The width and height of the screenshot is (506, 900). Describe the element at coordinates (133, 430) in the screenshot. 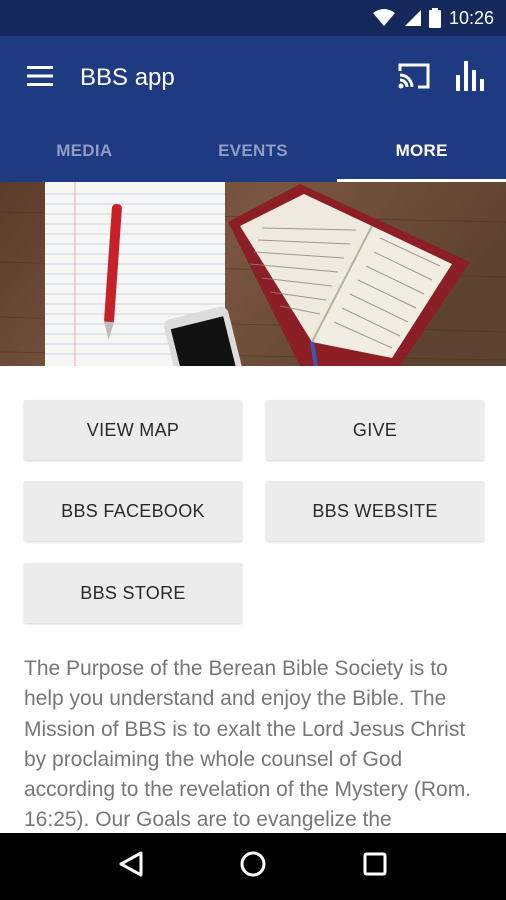

I see `view-map-button: VIEW MAP` at that location.